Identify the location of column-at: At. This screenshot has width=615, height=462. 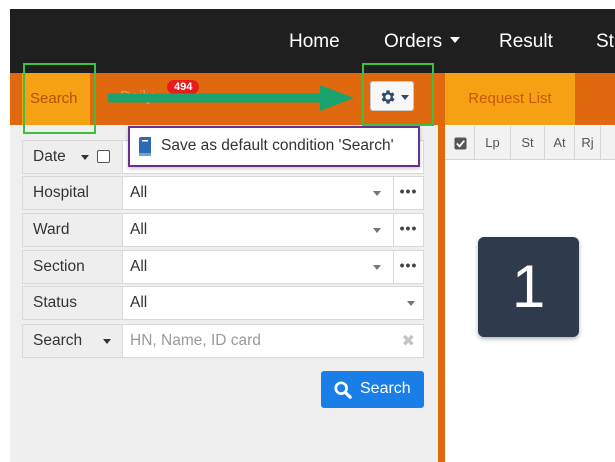
(560, 143).